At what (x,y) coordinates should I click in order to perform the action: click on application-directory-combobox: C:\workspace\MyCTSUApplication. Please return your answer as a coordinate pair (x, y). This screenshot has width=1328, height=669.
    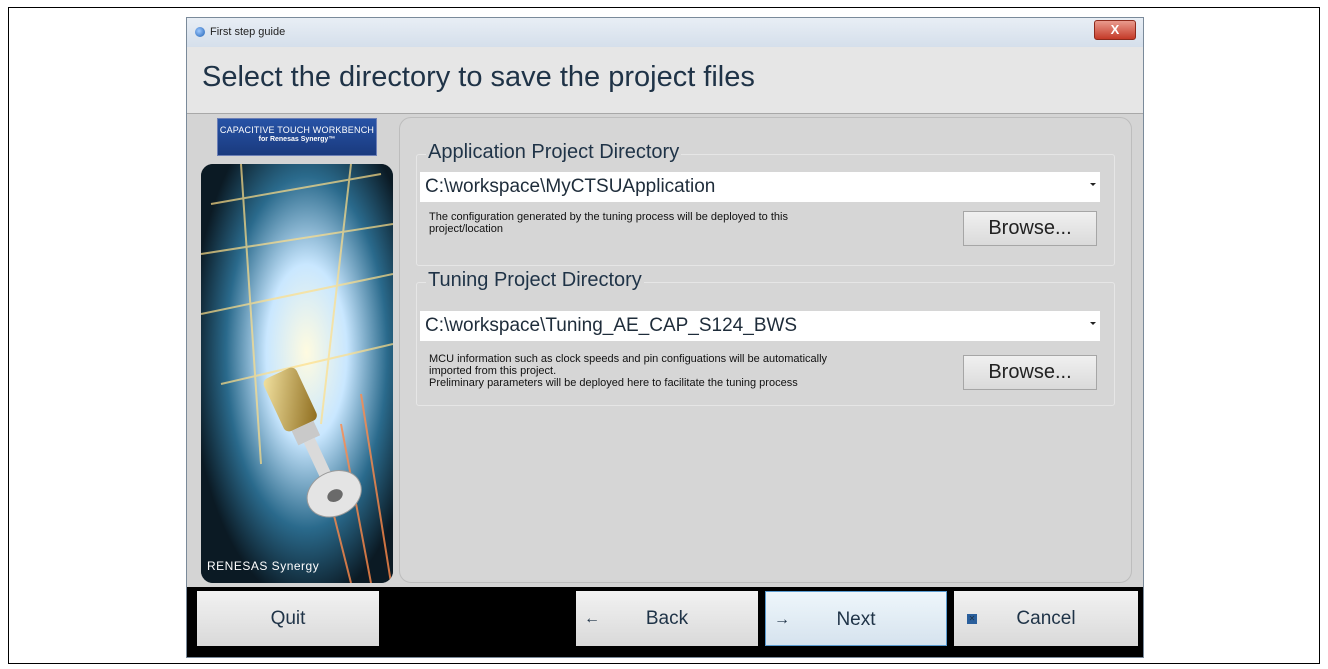
    Looking at the image, I should click on (760, 187).